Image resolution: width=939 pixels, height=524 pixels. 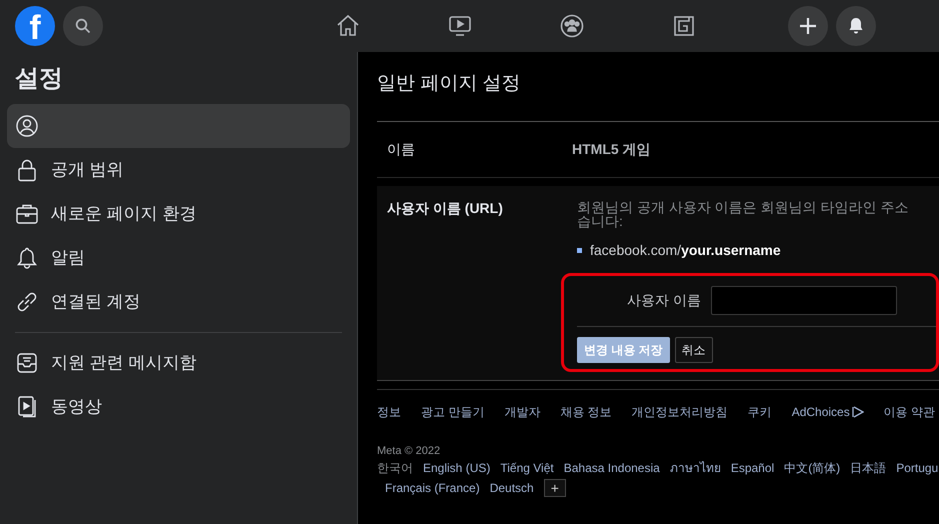 I want to click on url-example: facebook.com/your.username, so click(x=685, y=250).